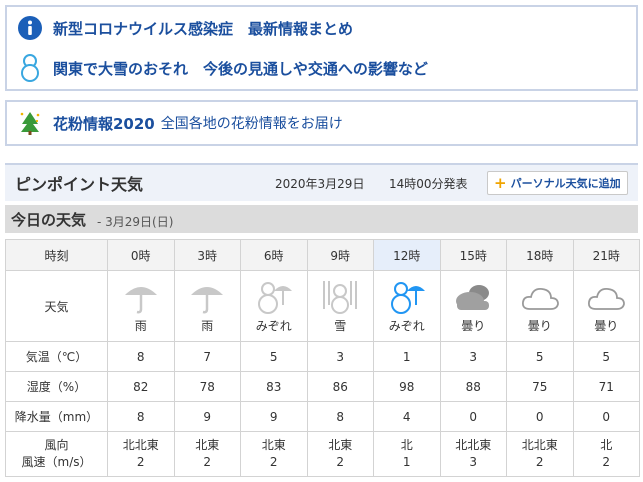 The width and height of the screenshot is (643, 482). What do you see at coordinates (30, 68) in the screenshot?
I see `snowman-icon` at bounding box center [30, 68].